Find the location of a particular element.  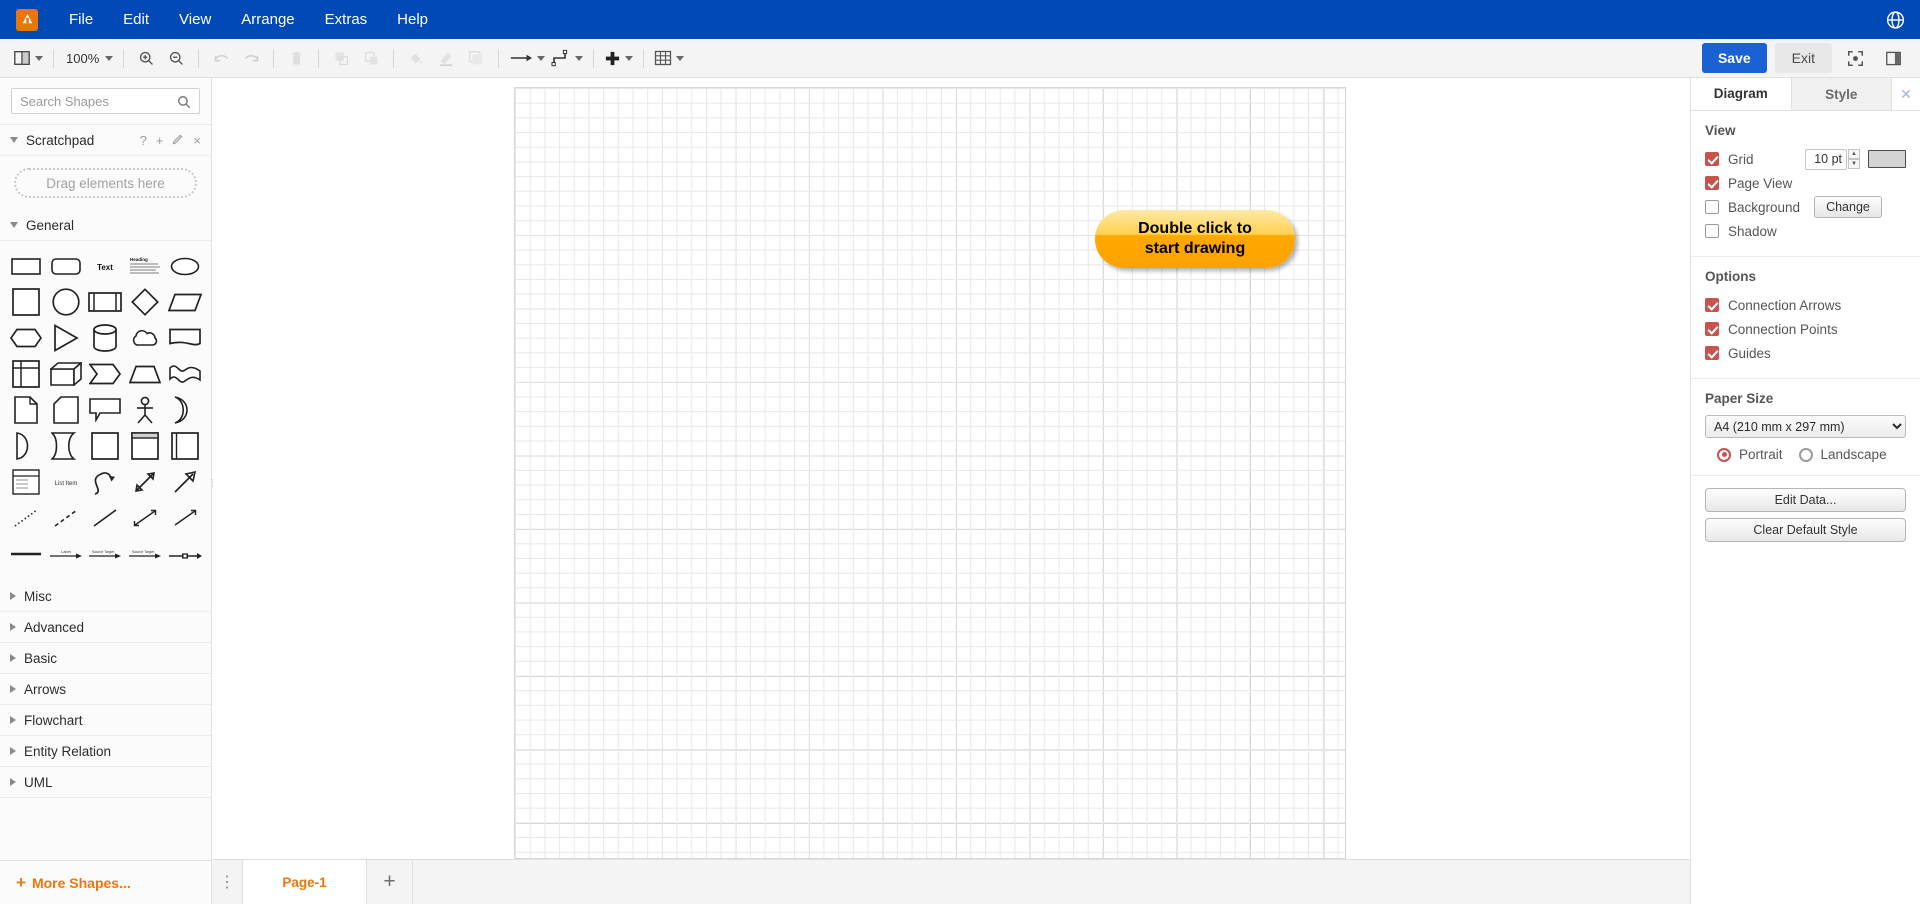

table-icon is located at coordinates (669, 58).